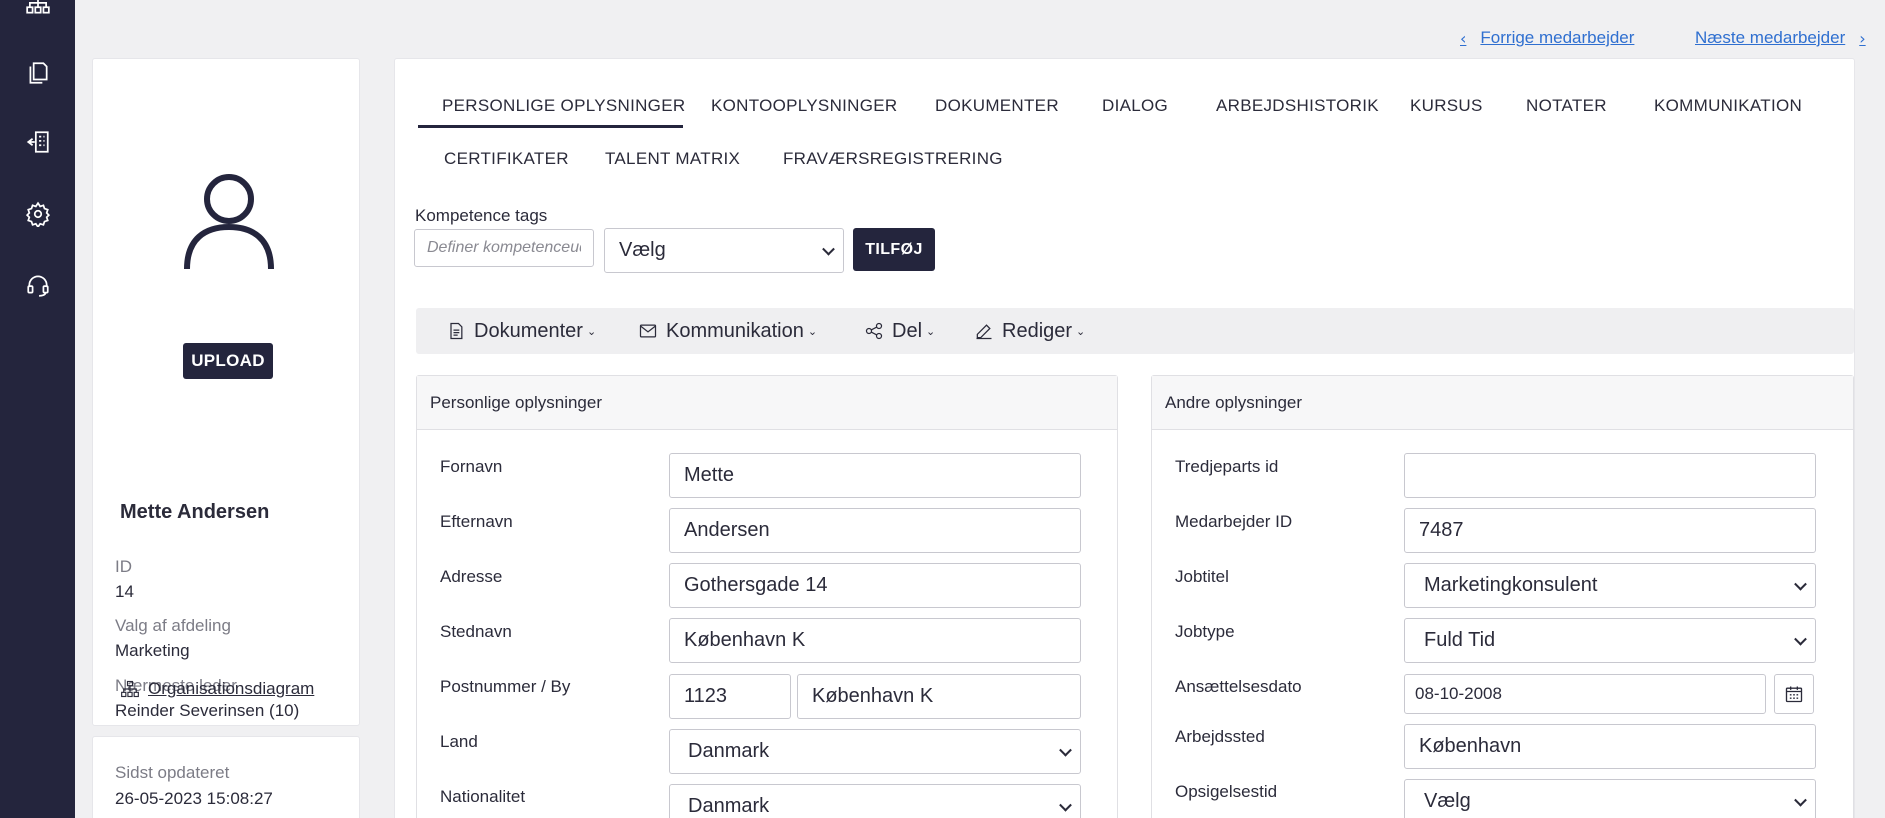 The height and width of the screenshot is (818, 1885). I want to click on employee-id-label: Medarbejder ID, so click(1234, 521).